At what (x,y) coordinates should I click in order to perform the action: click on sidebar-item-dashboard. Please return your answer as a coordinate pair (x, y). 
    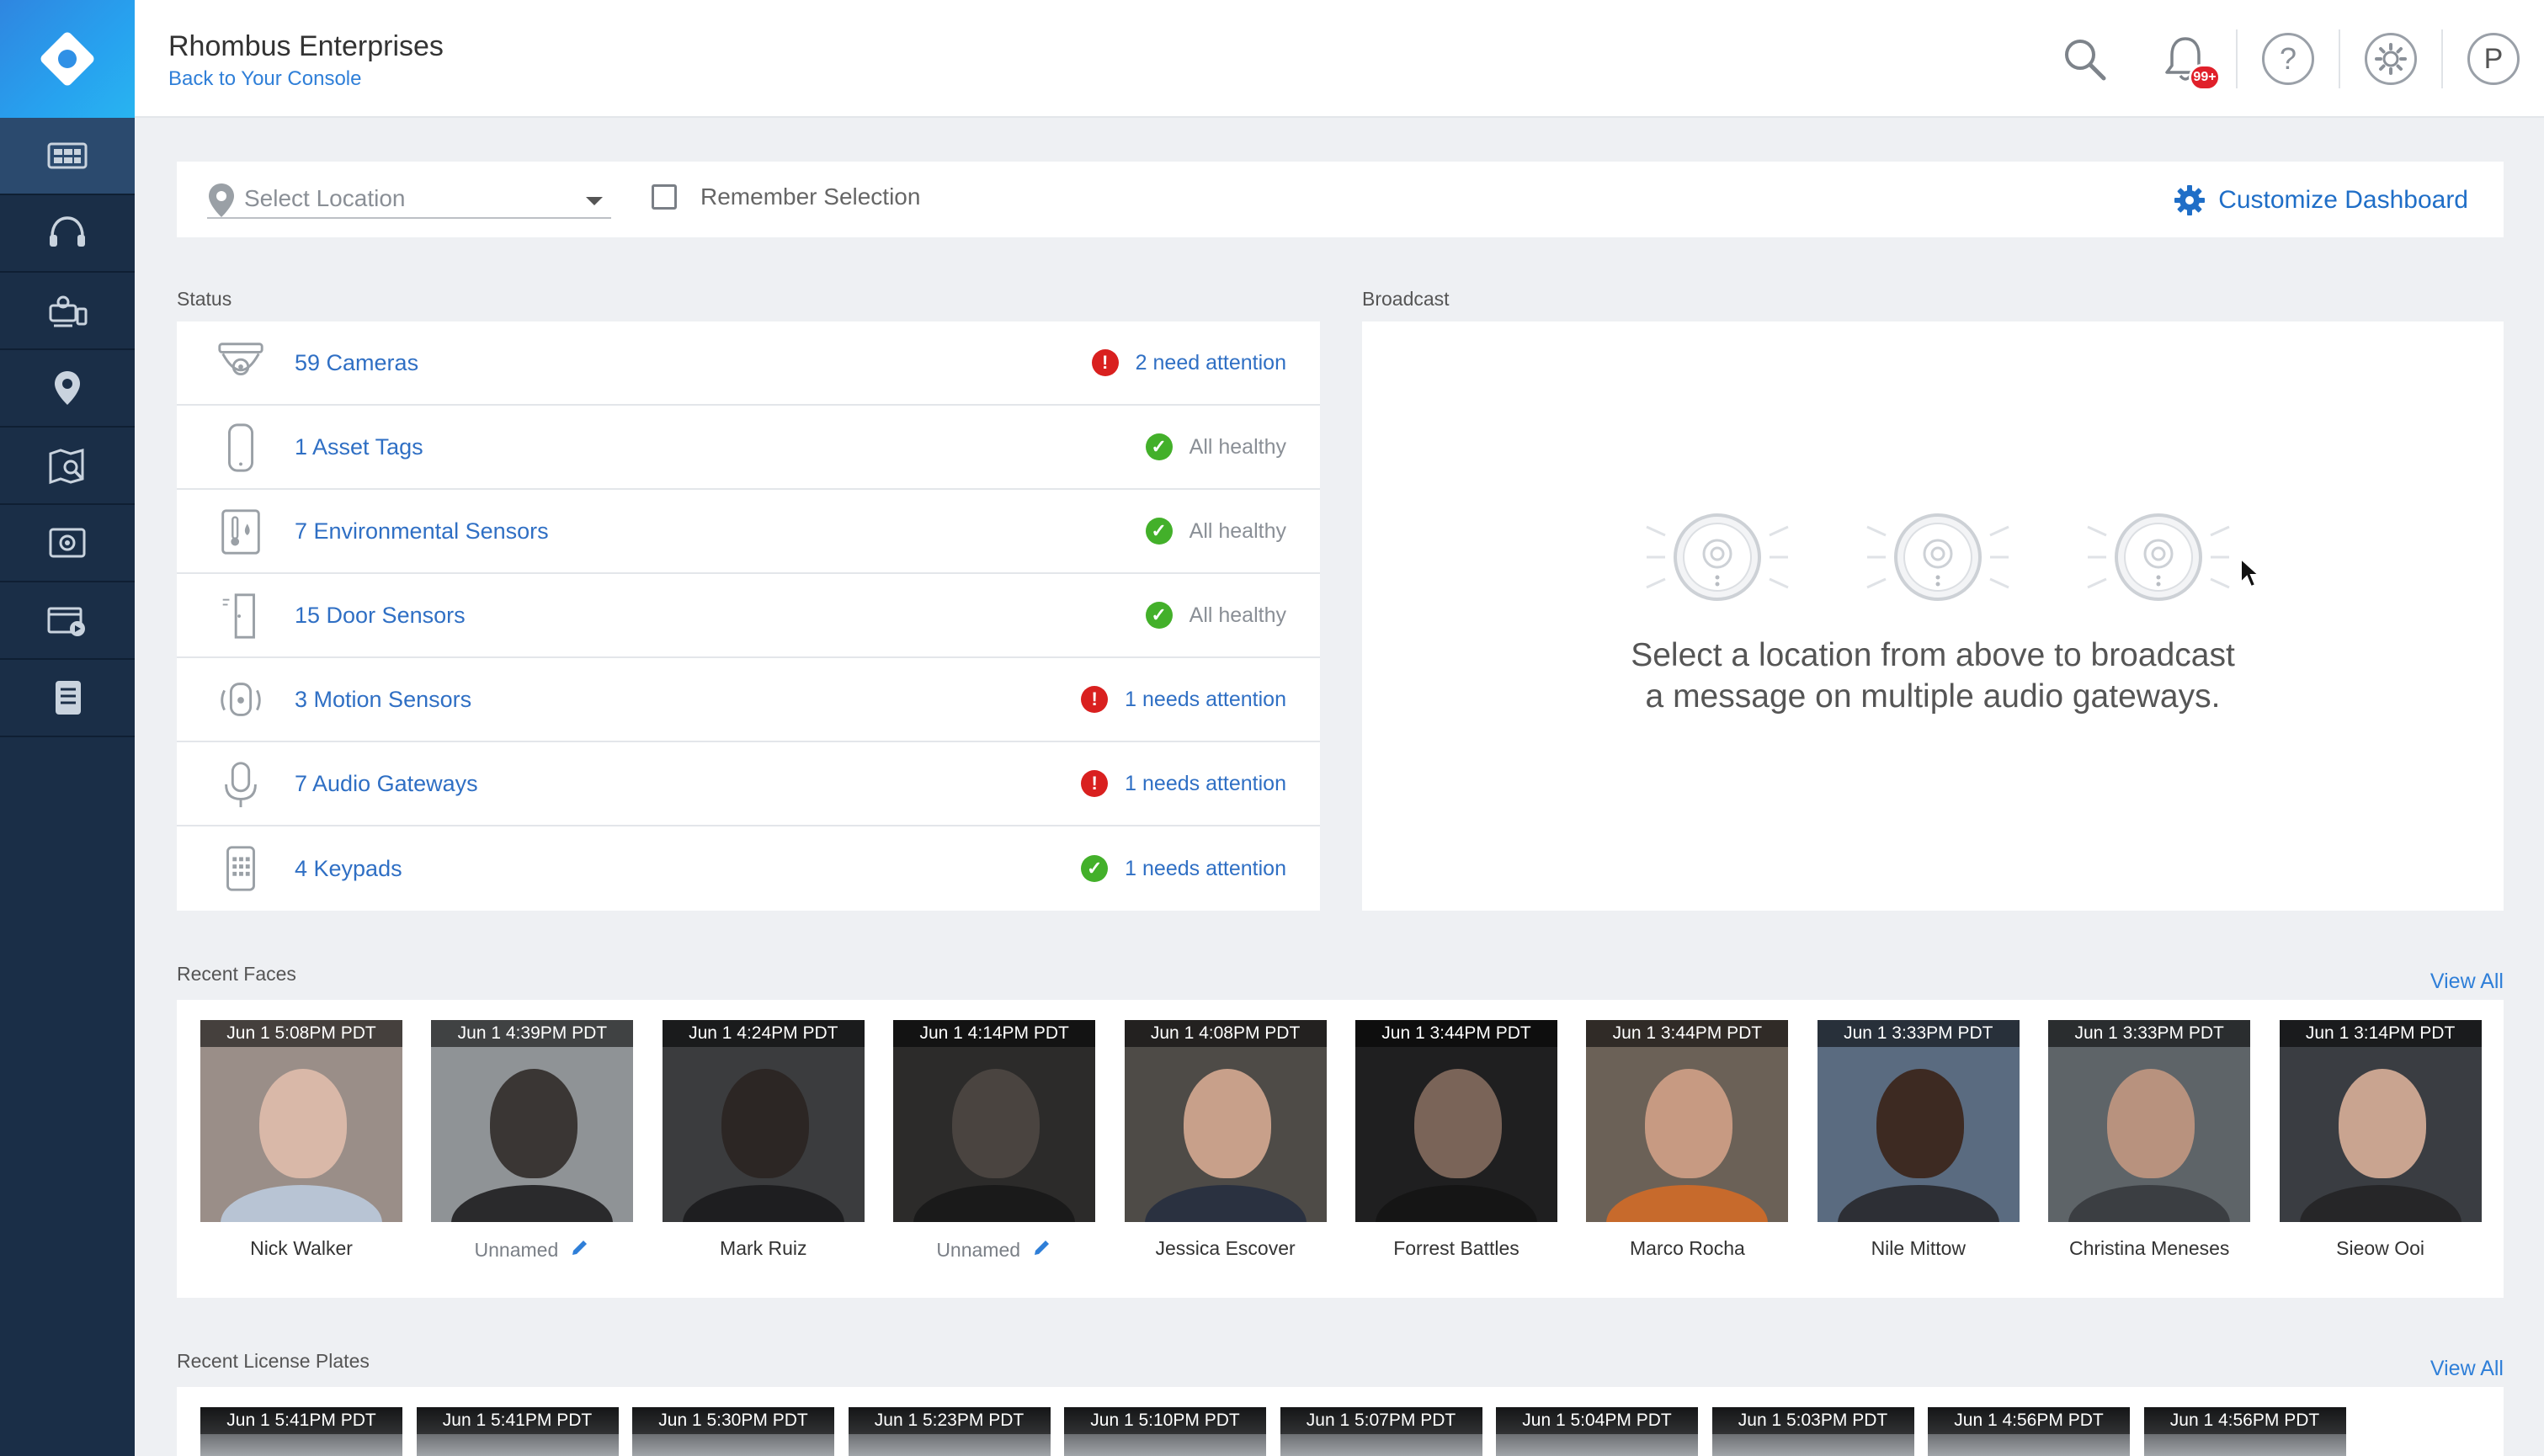
    Looking at the image, I should click on (67, 156).